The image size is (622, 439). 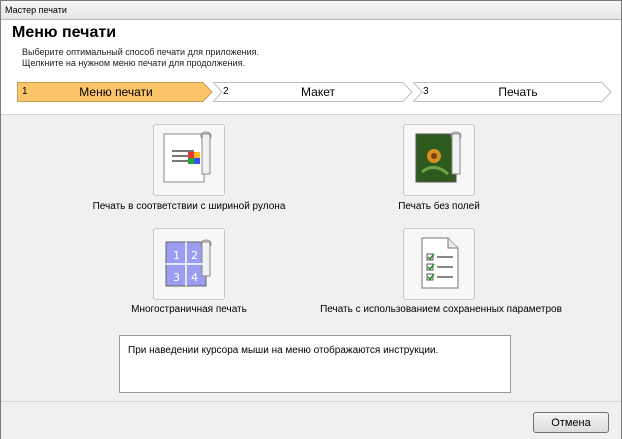 I want to click on step-3: 3 Печать, so click(x=512, y=92).